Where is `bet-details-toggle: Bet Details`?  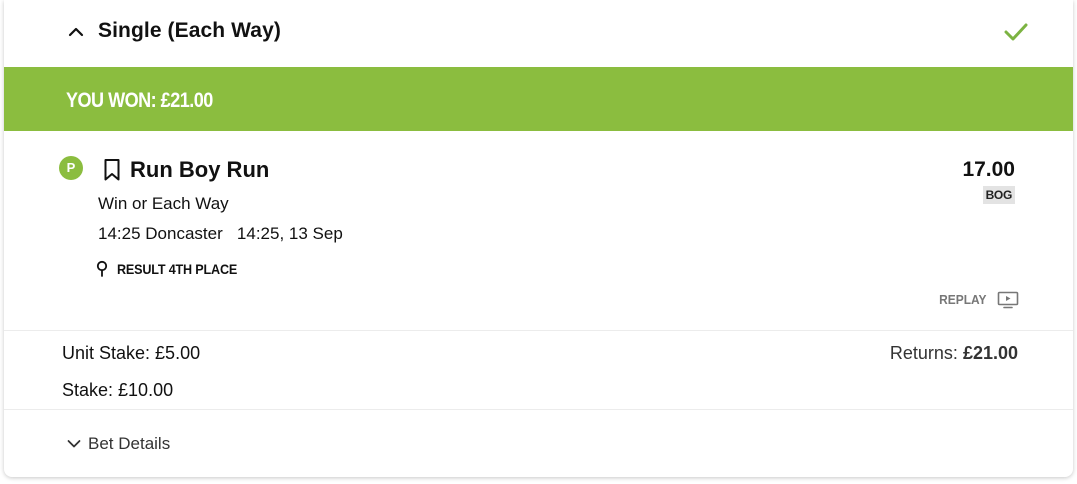 bet-details-toggle: Bet Details is located at coordinates (118, 444).